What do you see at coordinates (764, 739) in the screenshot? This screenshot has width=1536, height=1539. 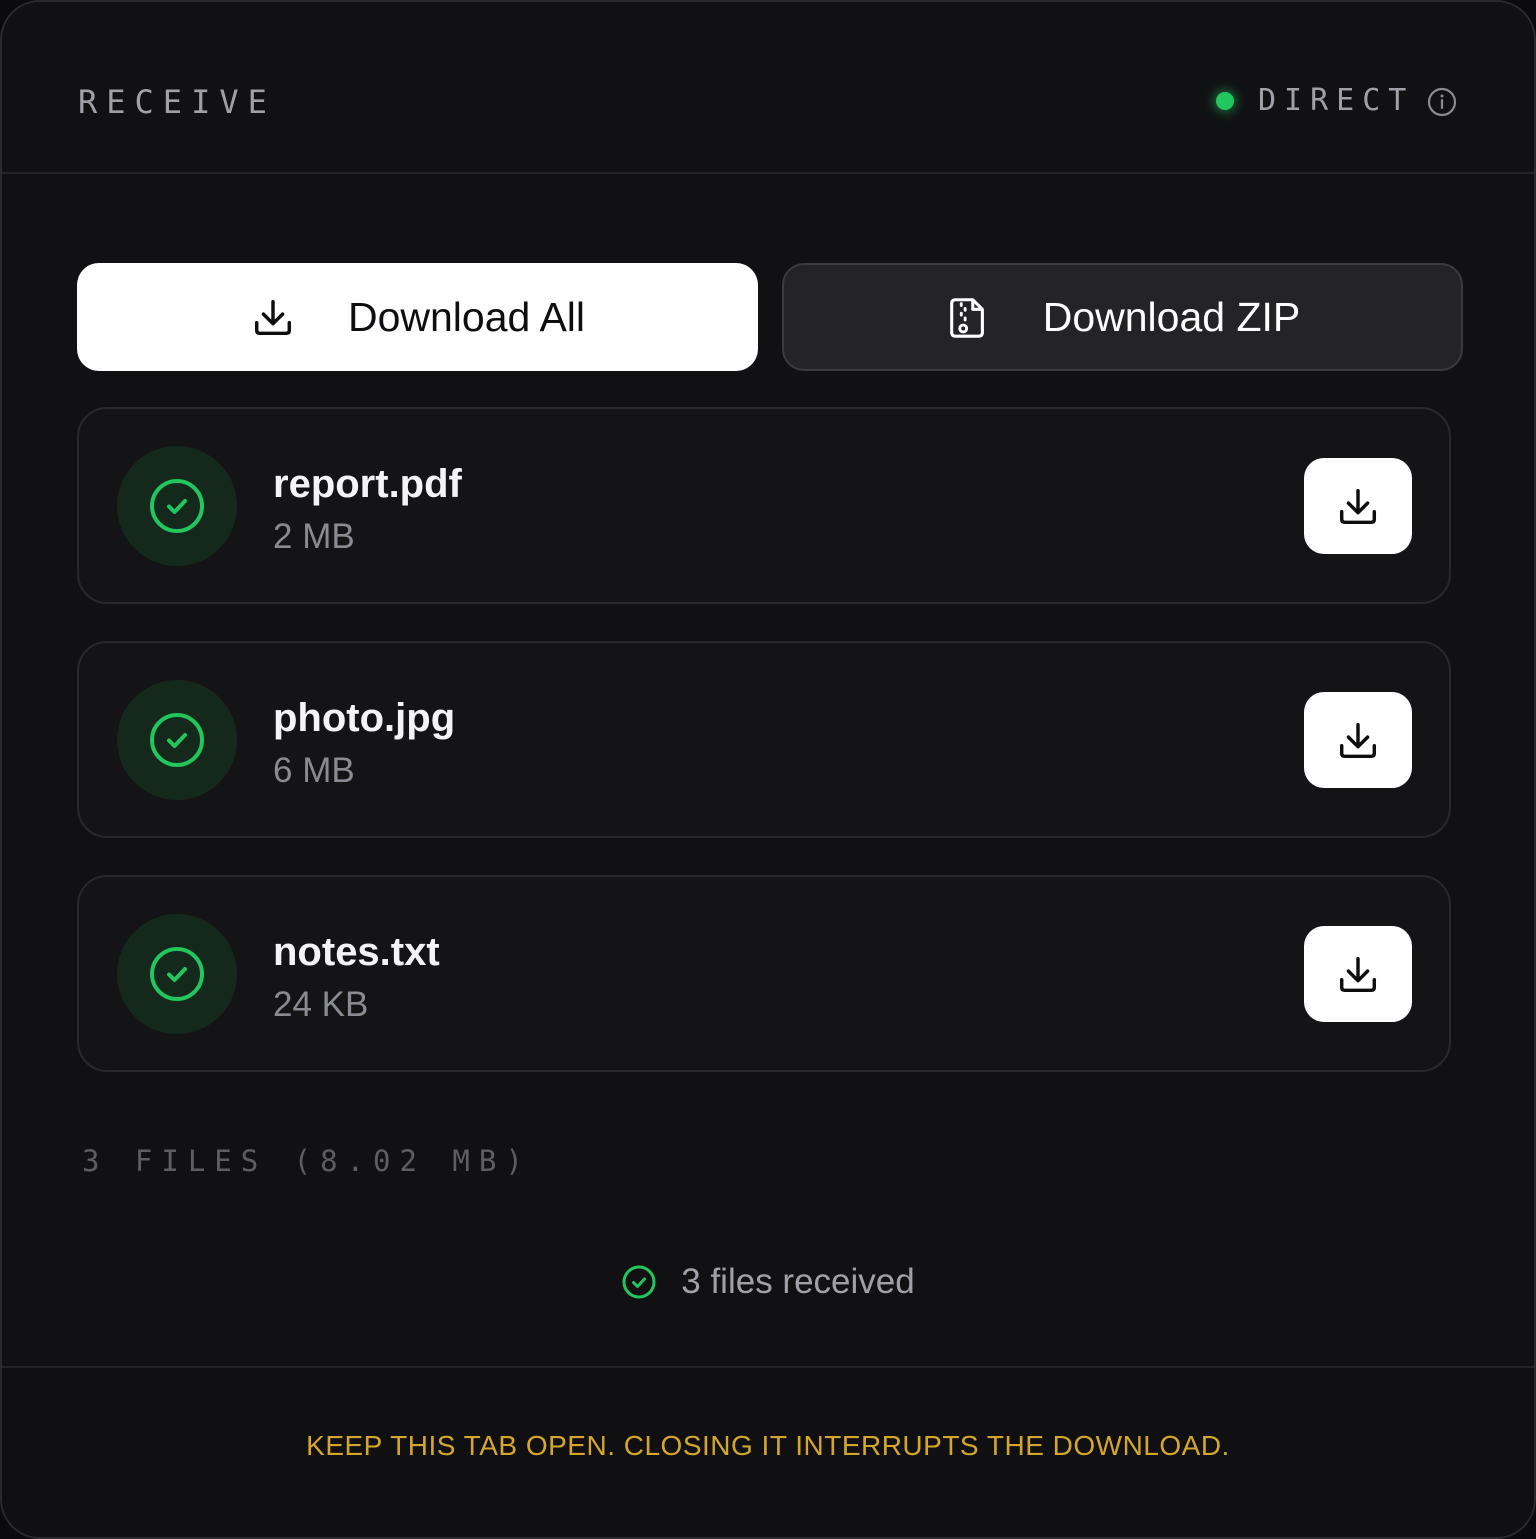 I see `file-row: photo.jpg 6 MB` at bounding box center [764, 739].